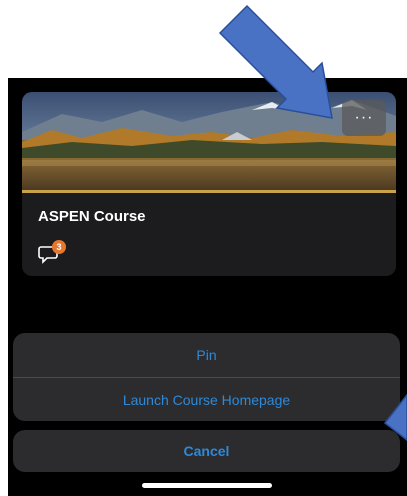 This screenshot has width=407, height=496. What do you see at coordinates (209, 191) in the screenshot?
I see `banner-accent-strip` at bounding box center [209, 191].